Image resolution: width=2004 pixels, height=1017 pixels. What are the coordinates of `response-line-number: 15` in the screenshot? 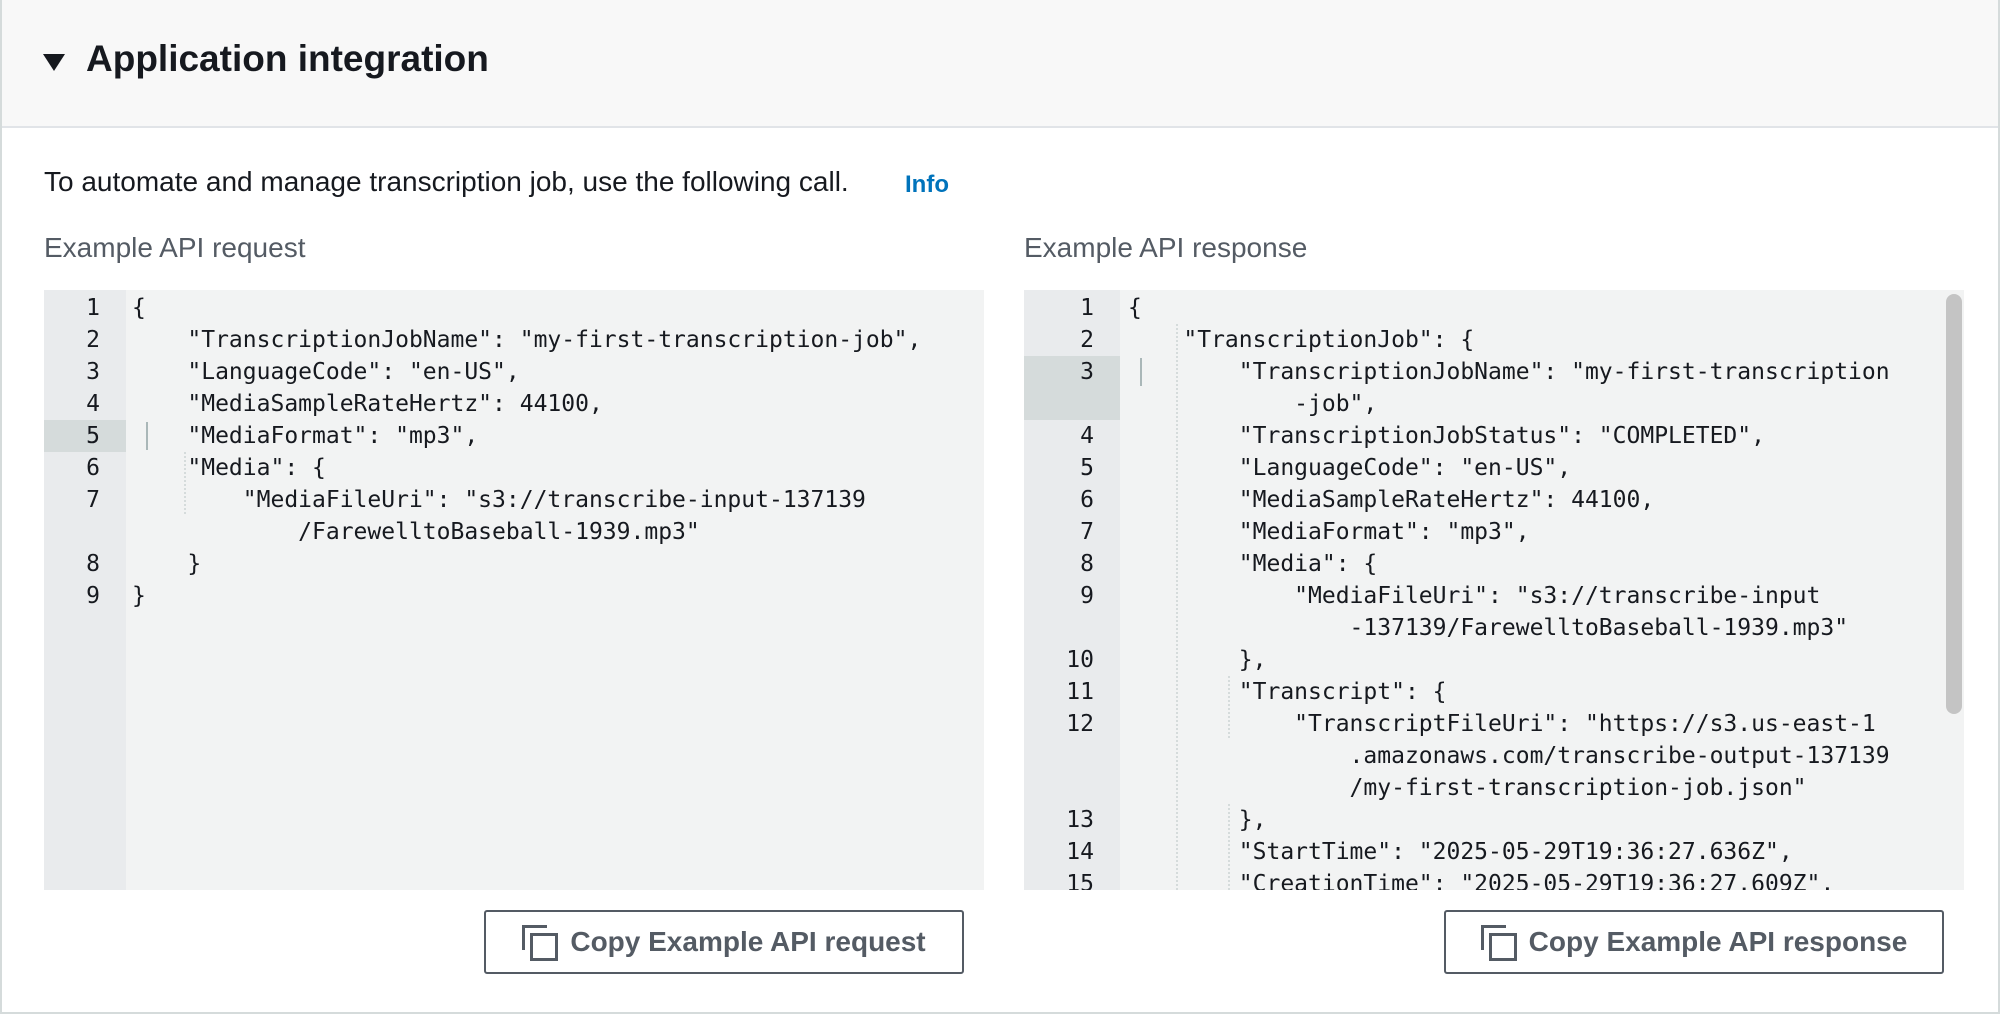 It's located at (1080, 880).